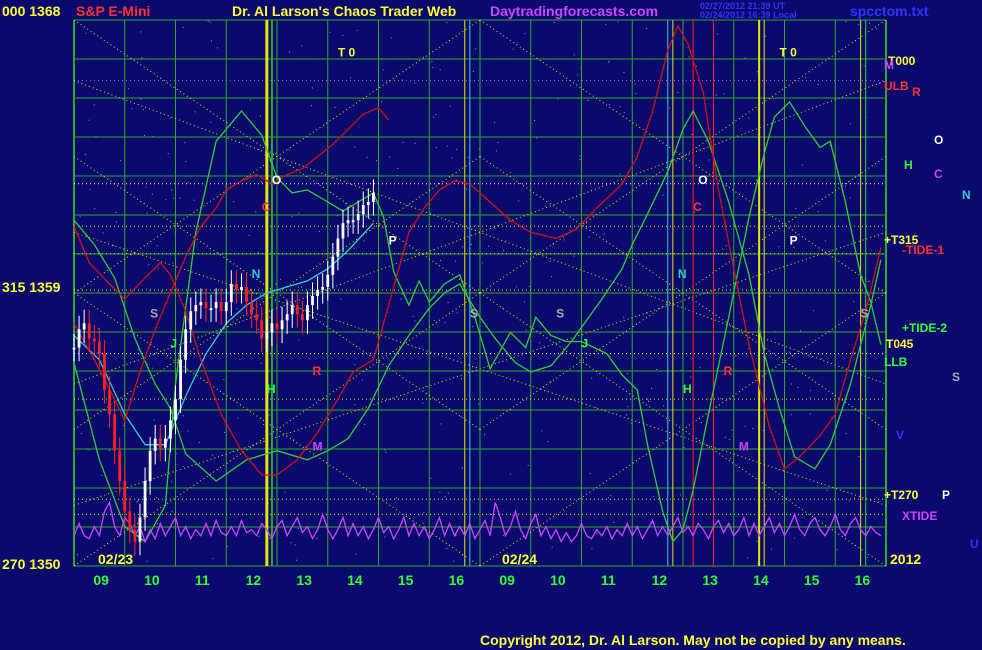 This screenshot has width=982, height=650. I want to click on y-axis-label-mid: 315 1359, so click(31, 287).